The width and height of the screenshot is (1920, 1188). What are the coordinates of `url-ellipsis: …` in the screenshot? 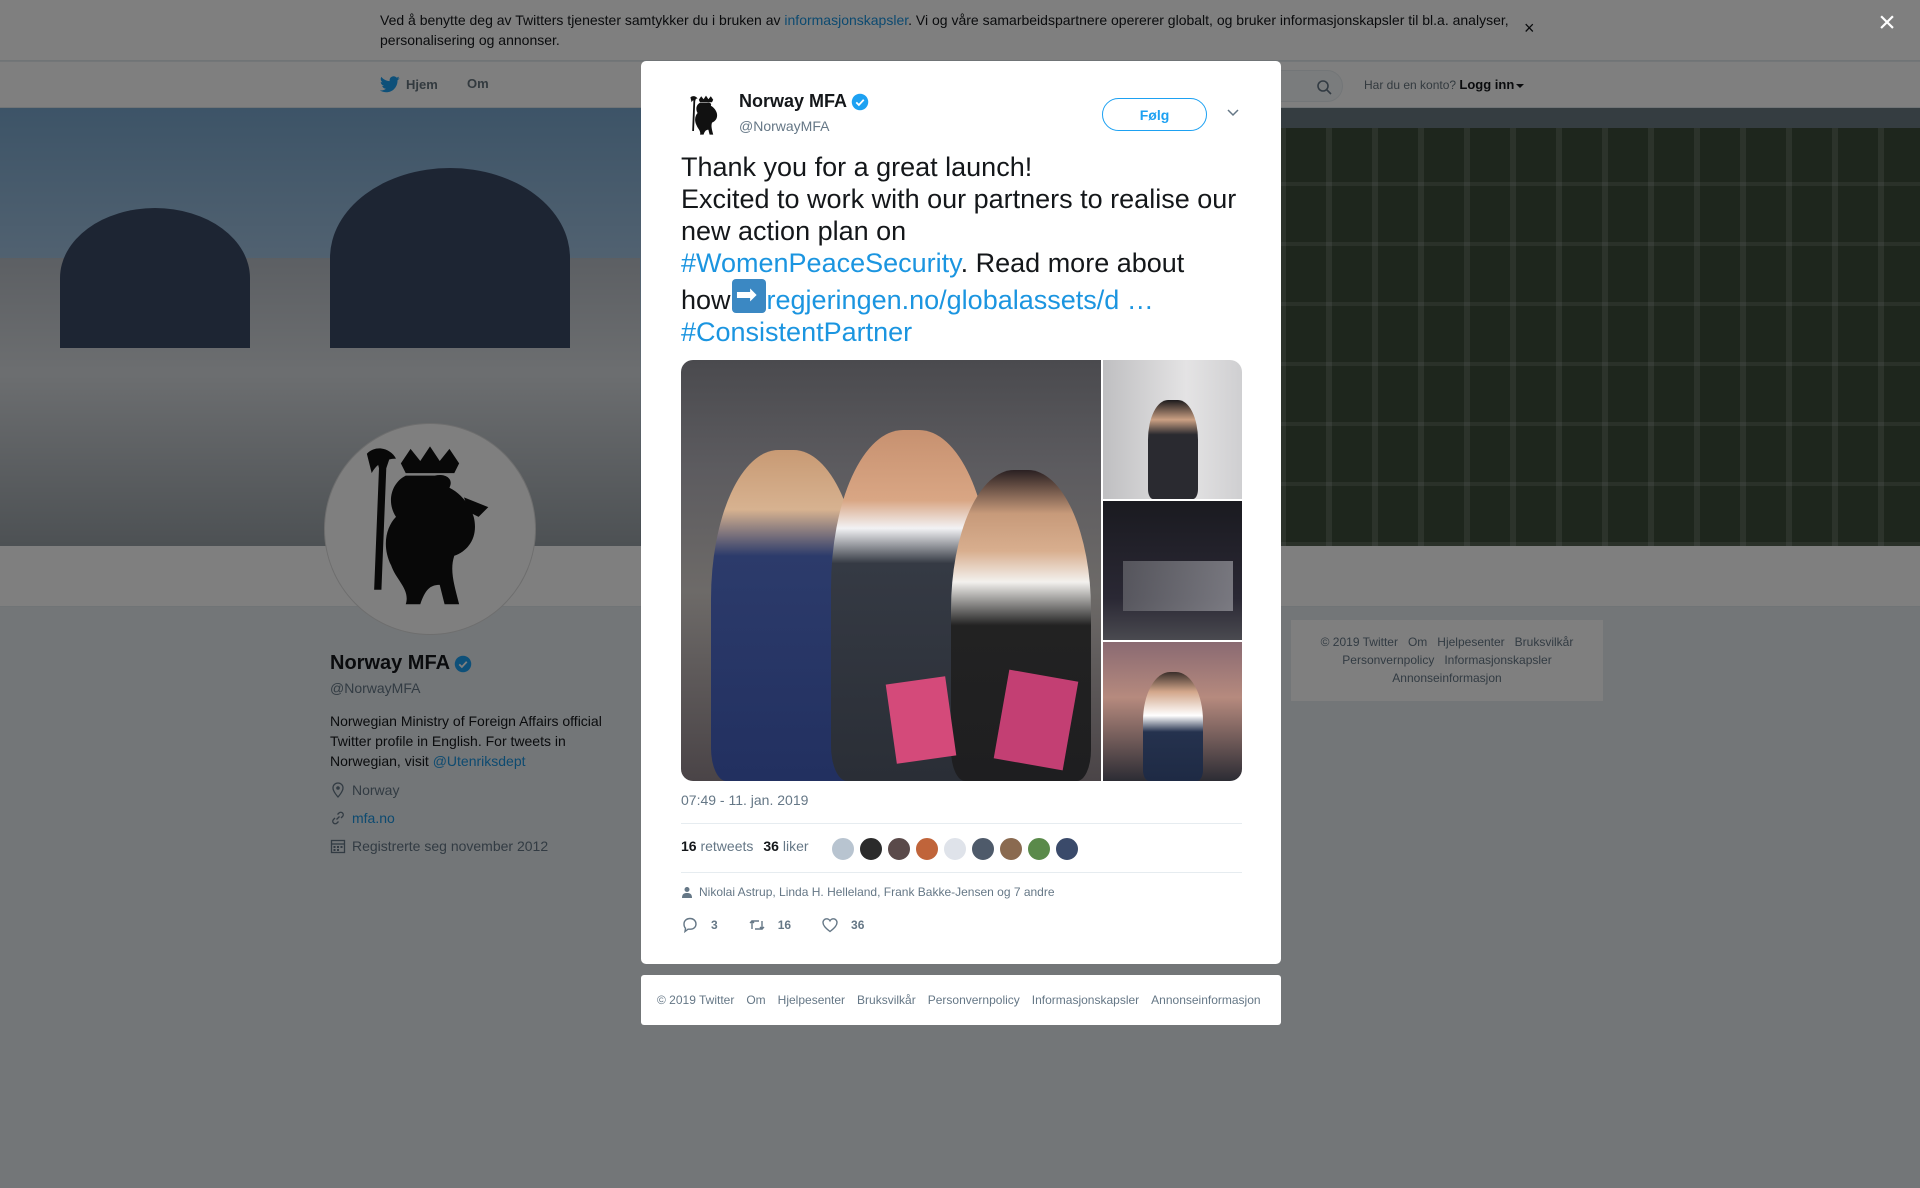 It's located at (1136, 300).